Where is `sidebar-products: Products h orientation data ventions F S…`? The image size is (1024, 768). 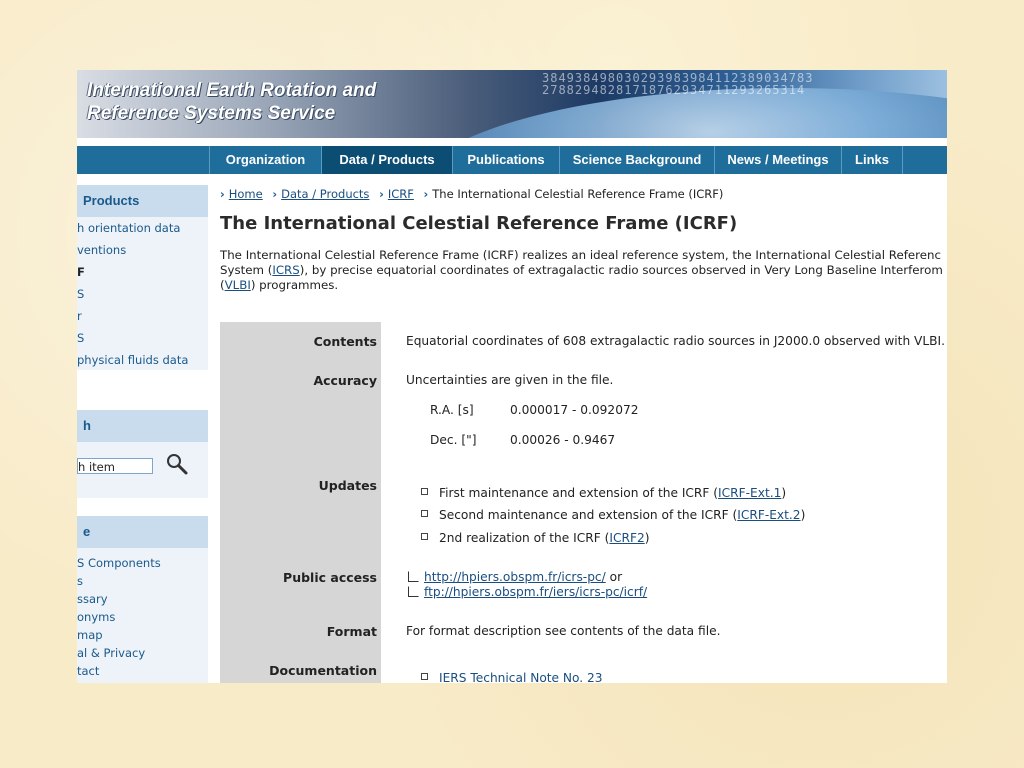 sidebar-products: Products h orientation data ventions F S… is located at coordinates (142, 277).